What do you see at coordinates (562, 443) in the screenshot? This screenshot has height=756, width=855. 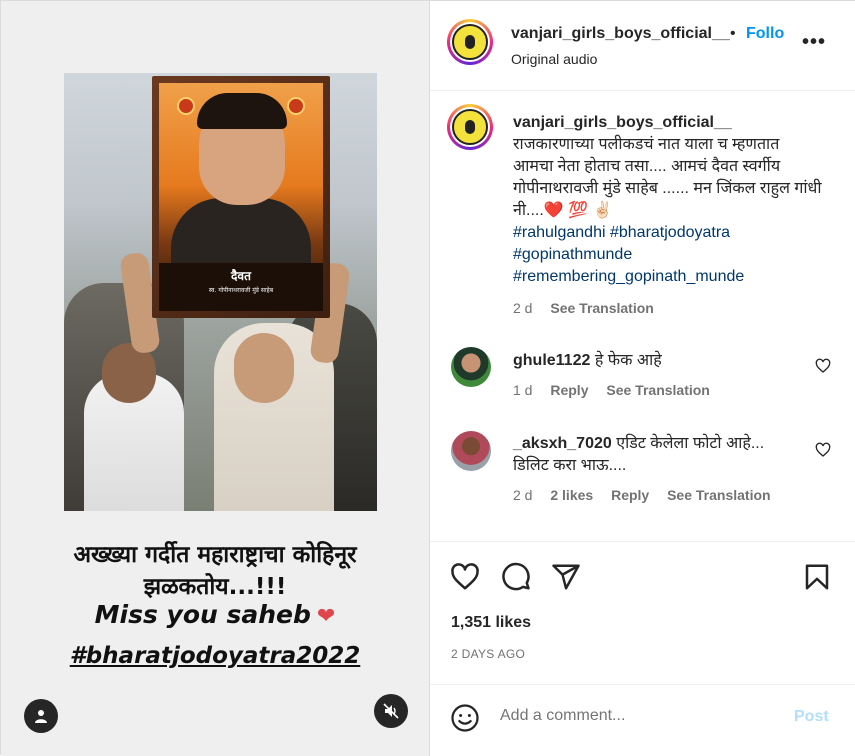 I see `commenter-username: _aksxh_7020` at bounding box center [562, 443].